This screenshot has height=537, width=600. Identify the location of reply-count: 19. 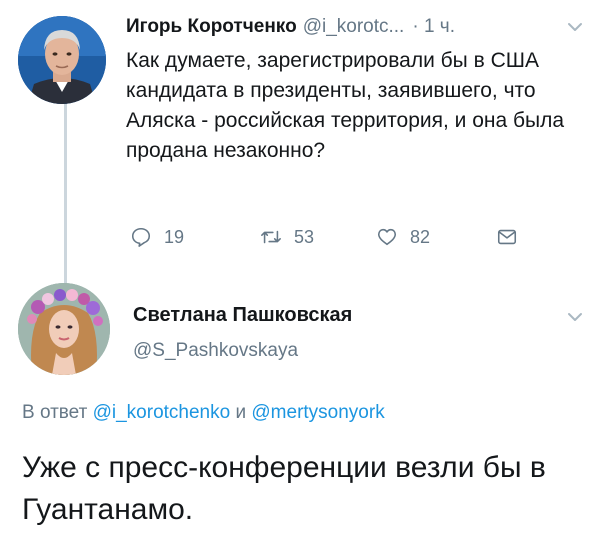
(174, 236).